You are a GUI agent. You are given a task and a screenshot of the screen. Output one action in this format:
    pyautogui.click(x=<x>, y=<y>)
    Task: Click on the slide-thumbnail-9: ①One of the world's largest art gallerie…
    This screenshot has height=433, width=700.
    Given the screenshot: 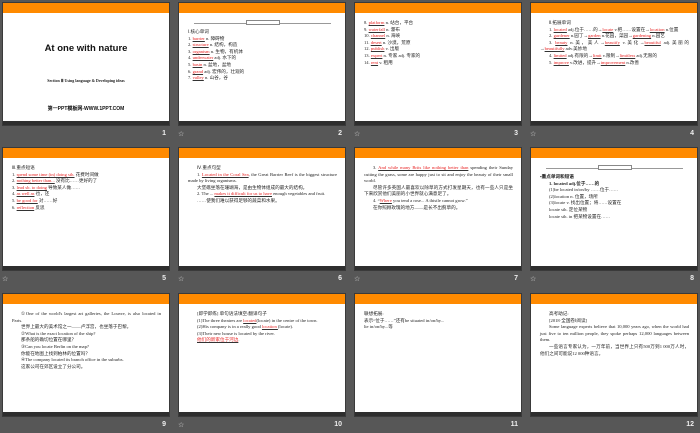 What is the action you would take?
    pyautogui.click(x=86, y=363)
    